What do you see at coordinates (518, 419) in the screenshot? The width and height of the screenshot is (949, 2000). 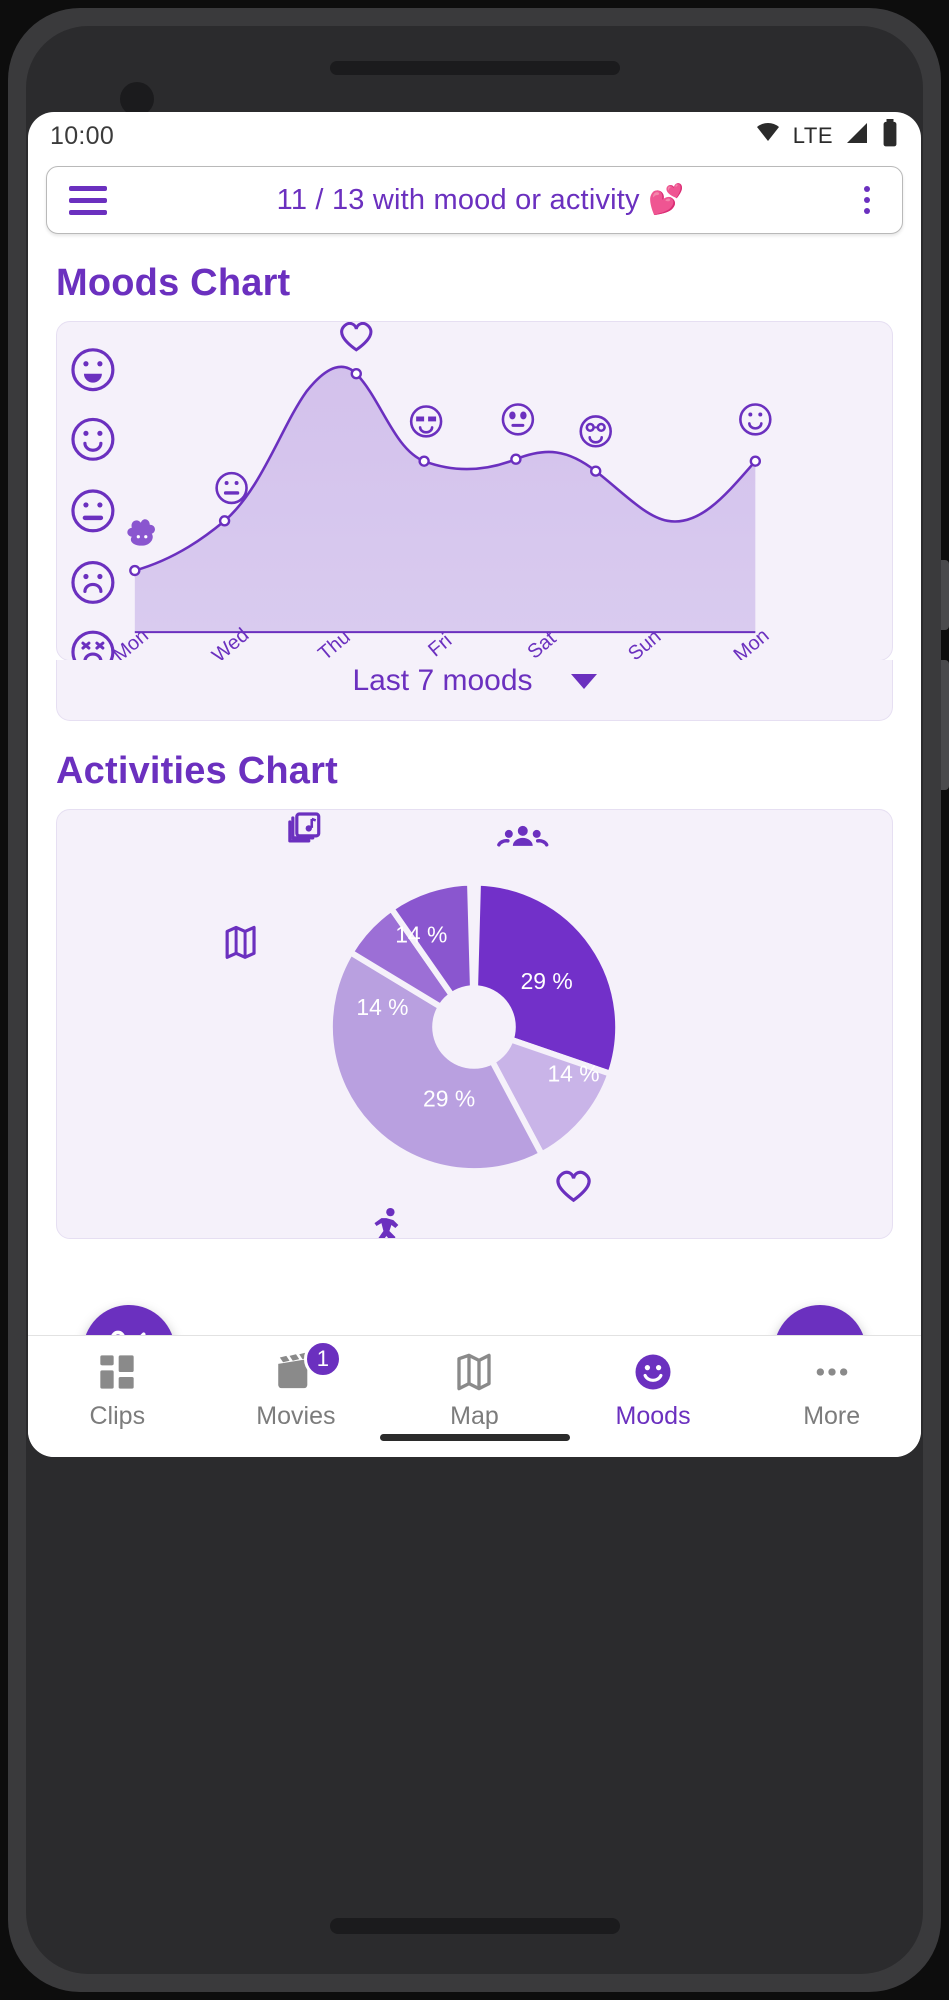 I see `alien-emoji-marker` at bounding box center [518, 419].